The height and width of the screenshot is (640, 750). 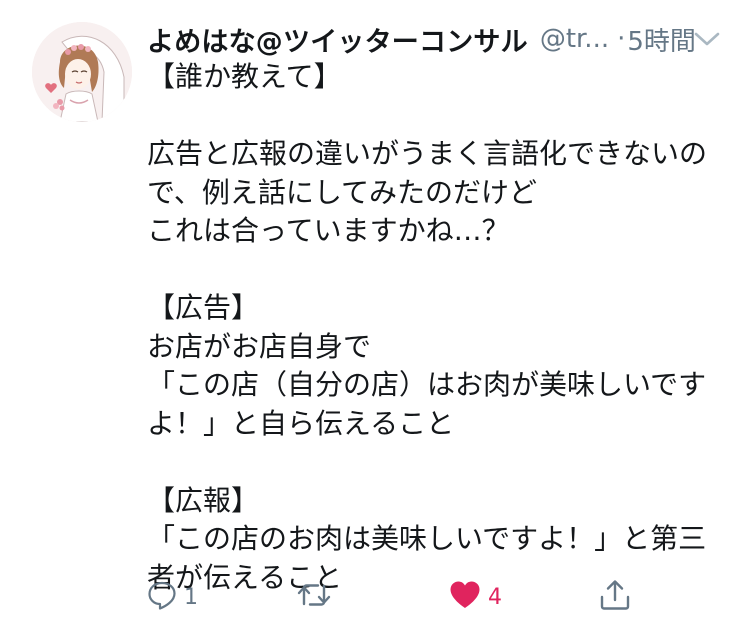 I want to click on chevron-down-icon, so click(x=707, y=39).